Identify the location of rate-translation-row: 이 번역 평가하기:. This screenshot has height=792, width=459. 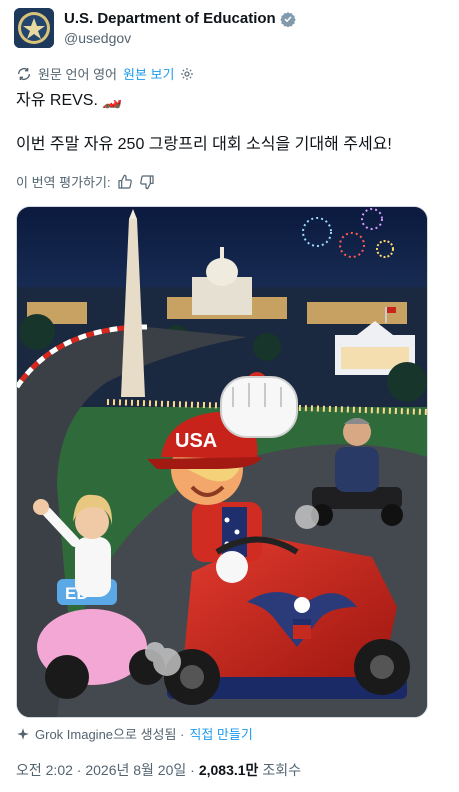
(85, 181).